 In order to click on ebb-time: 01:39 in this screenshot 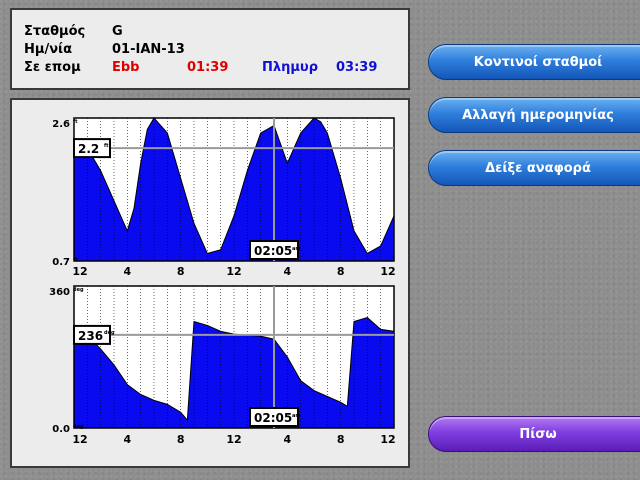, I will do `click(208, 67)`.